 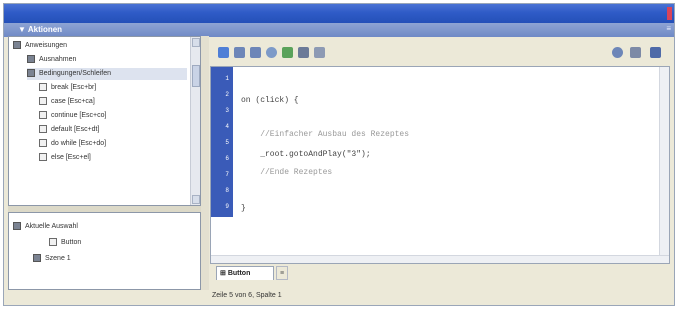 I want to click on nav-item-label: Aktuelle Auswahl, so click(x=51, y=226).